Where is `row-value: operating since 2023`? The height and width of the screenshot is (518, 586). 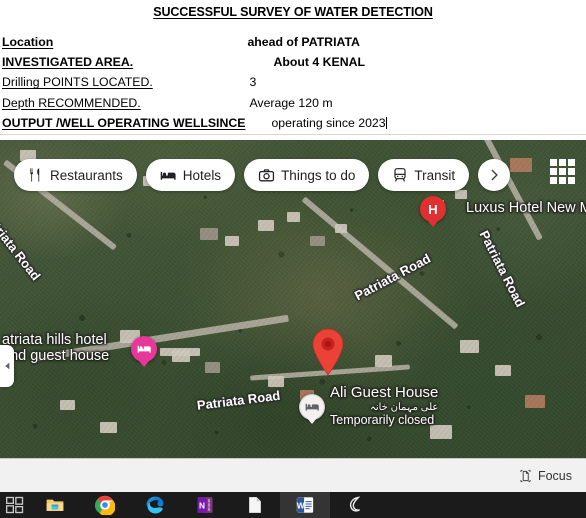 row-value: operating since 2023 is located at coordinates (329, 123).